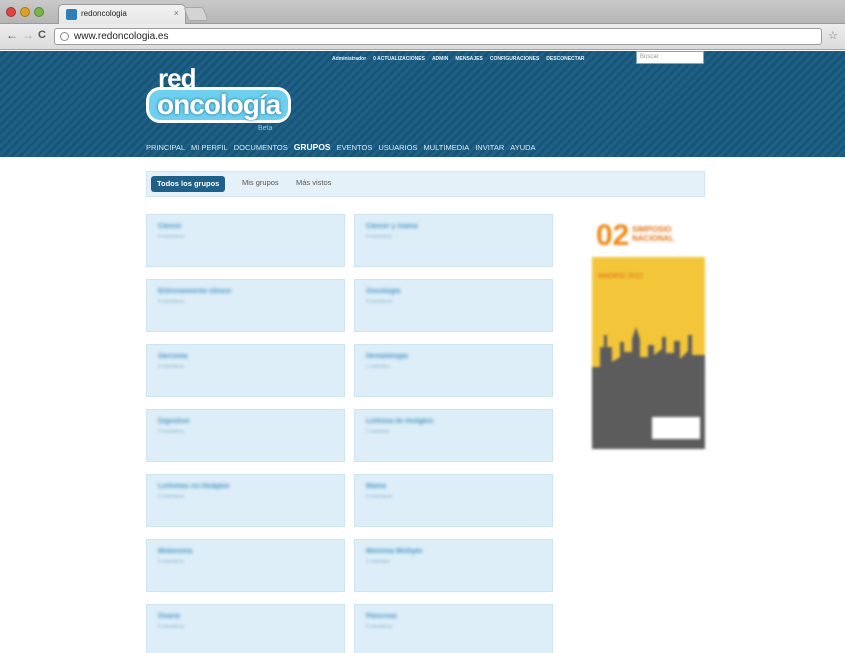 The width and height of the screenshot is (845, 653). What do you see at coordinates (260, 182) in the screenshot?
I see `tab-my-groups: Mis grupos` at bounding box center [260, 182].